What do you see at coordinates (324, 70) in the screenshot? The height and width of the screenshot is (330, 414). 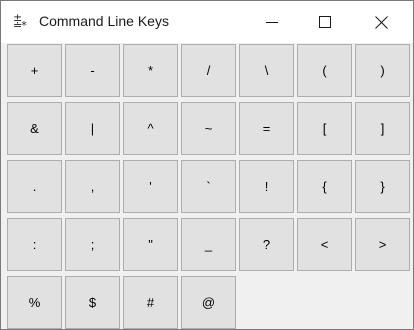 I see `key-button: (` at bounding box center [324, 70].